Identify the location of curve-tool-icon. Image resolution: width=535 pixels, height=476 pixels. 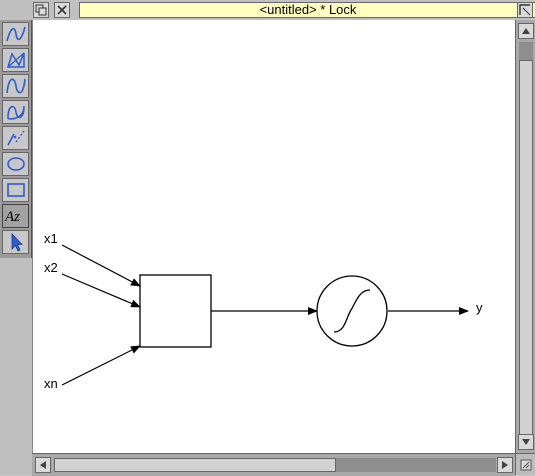
(15, 86).